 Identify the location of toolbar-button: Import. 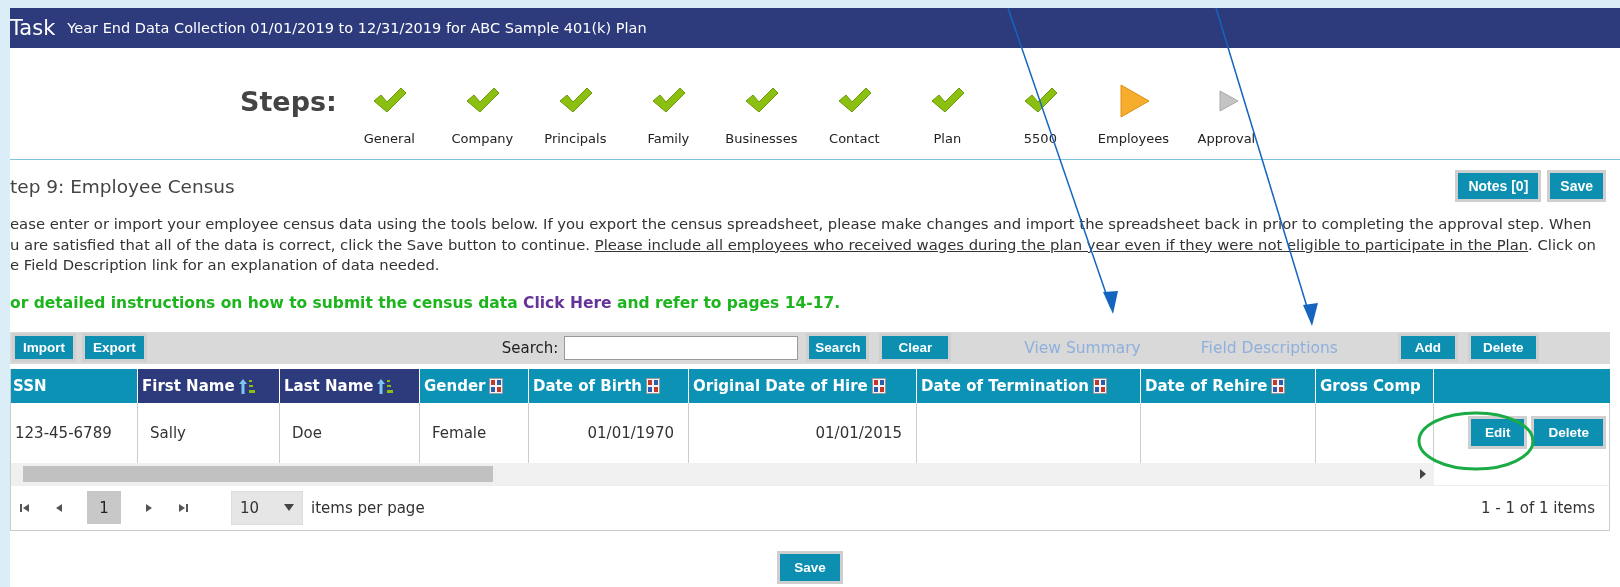
(44, 347).